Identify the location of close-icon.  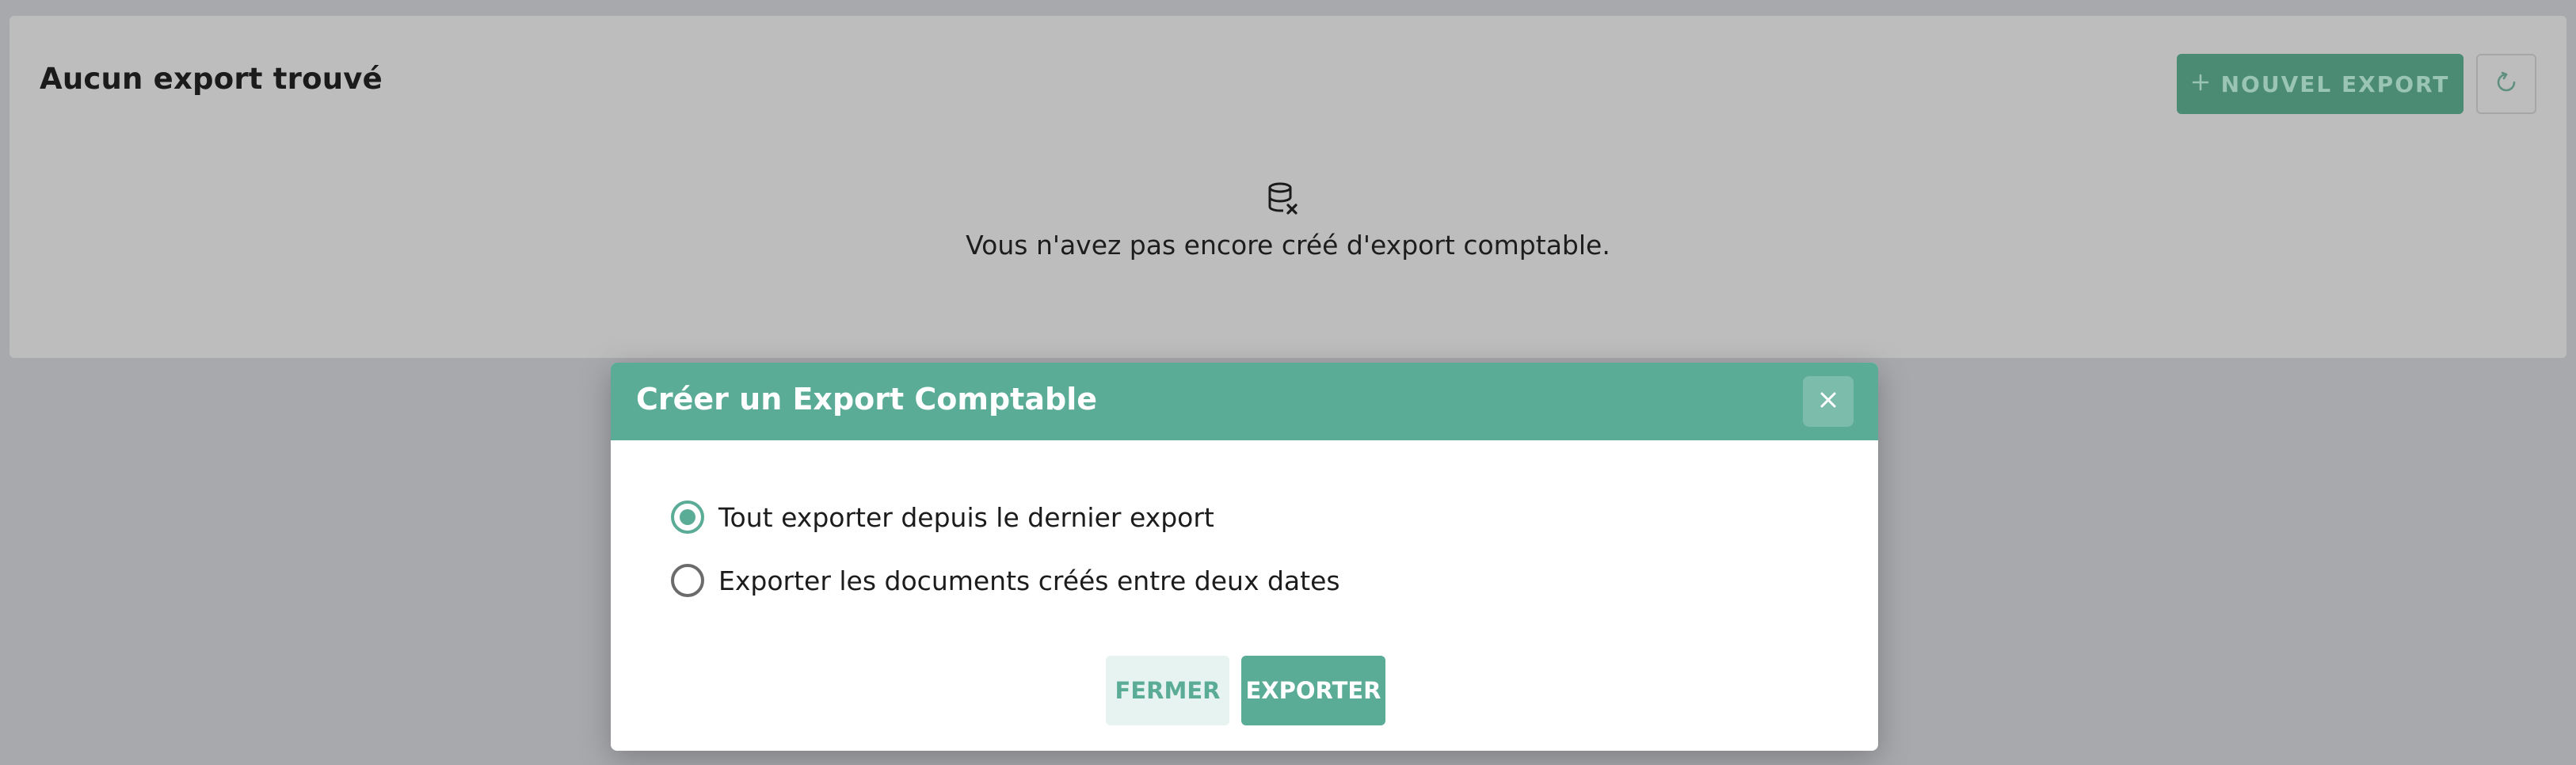
(1828, 401).